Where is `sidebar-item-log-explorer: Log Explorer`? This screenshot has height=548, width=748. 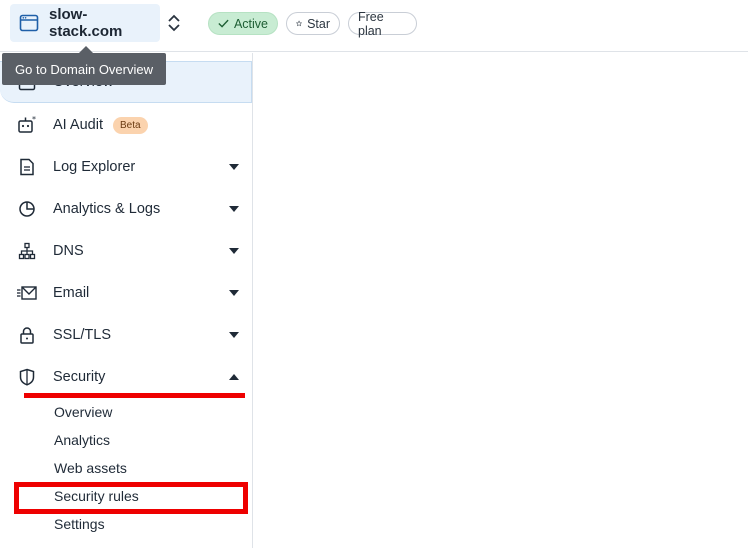
sidebar-item-log-explorer: Log Explorer is located at coordinates (126, 167).